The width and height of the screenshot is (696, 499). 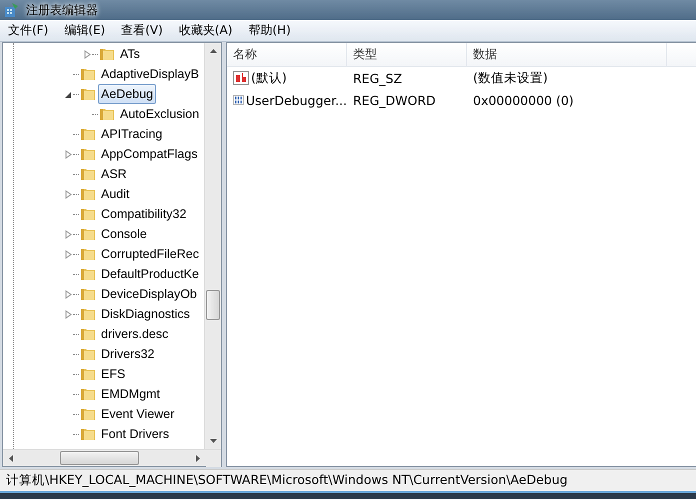 I want to click on column-header: 名称, so click(x=287, y=54).